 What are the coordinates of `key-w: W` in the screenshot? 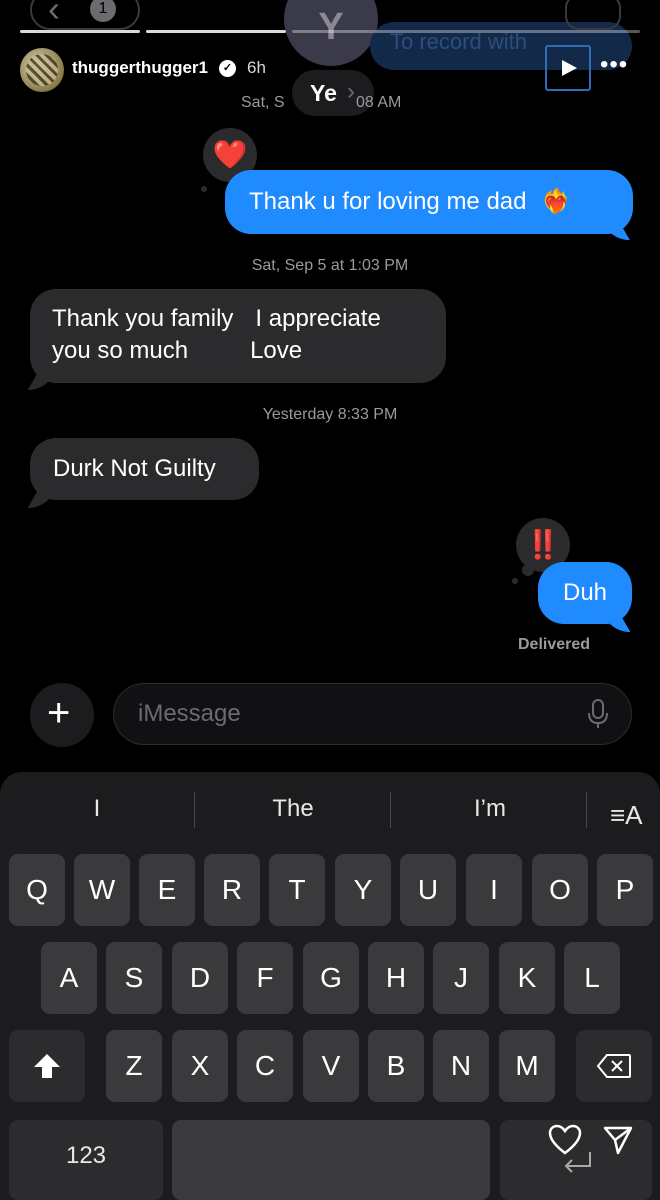 It's located at (102, 890).